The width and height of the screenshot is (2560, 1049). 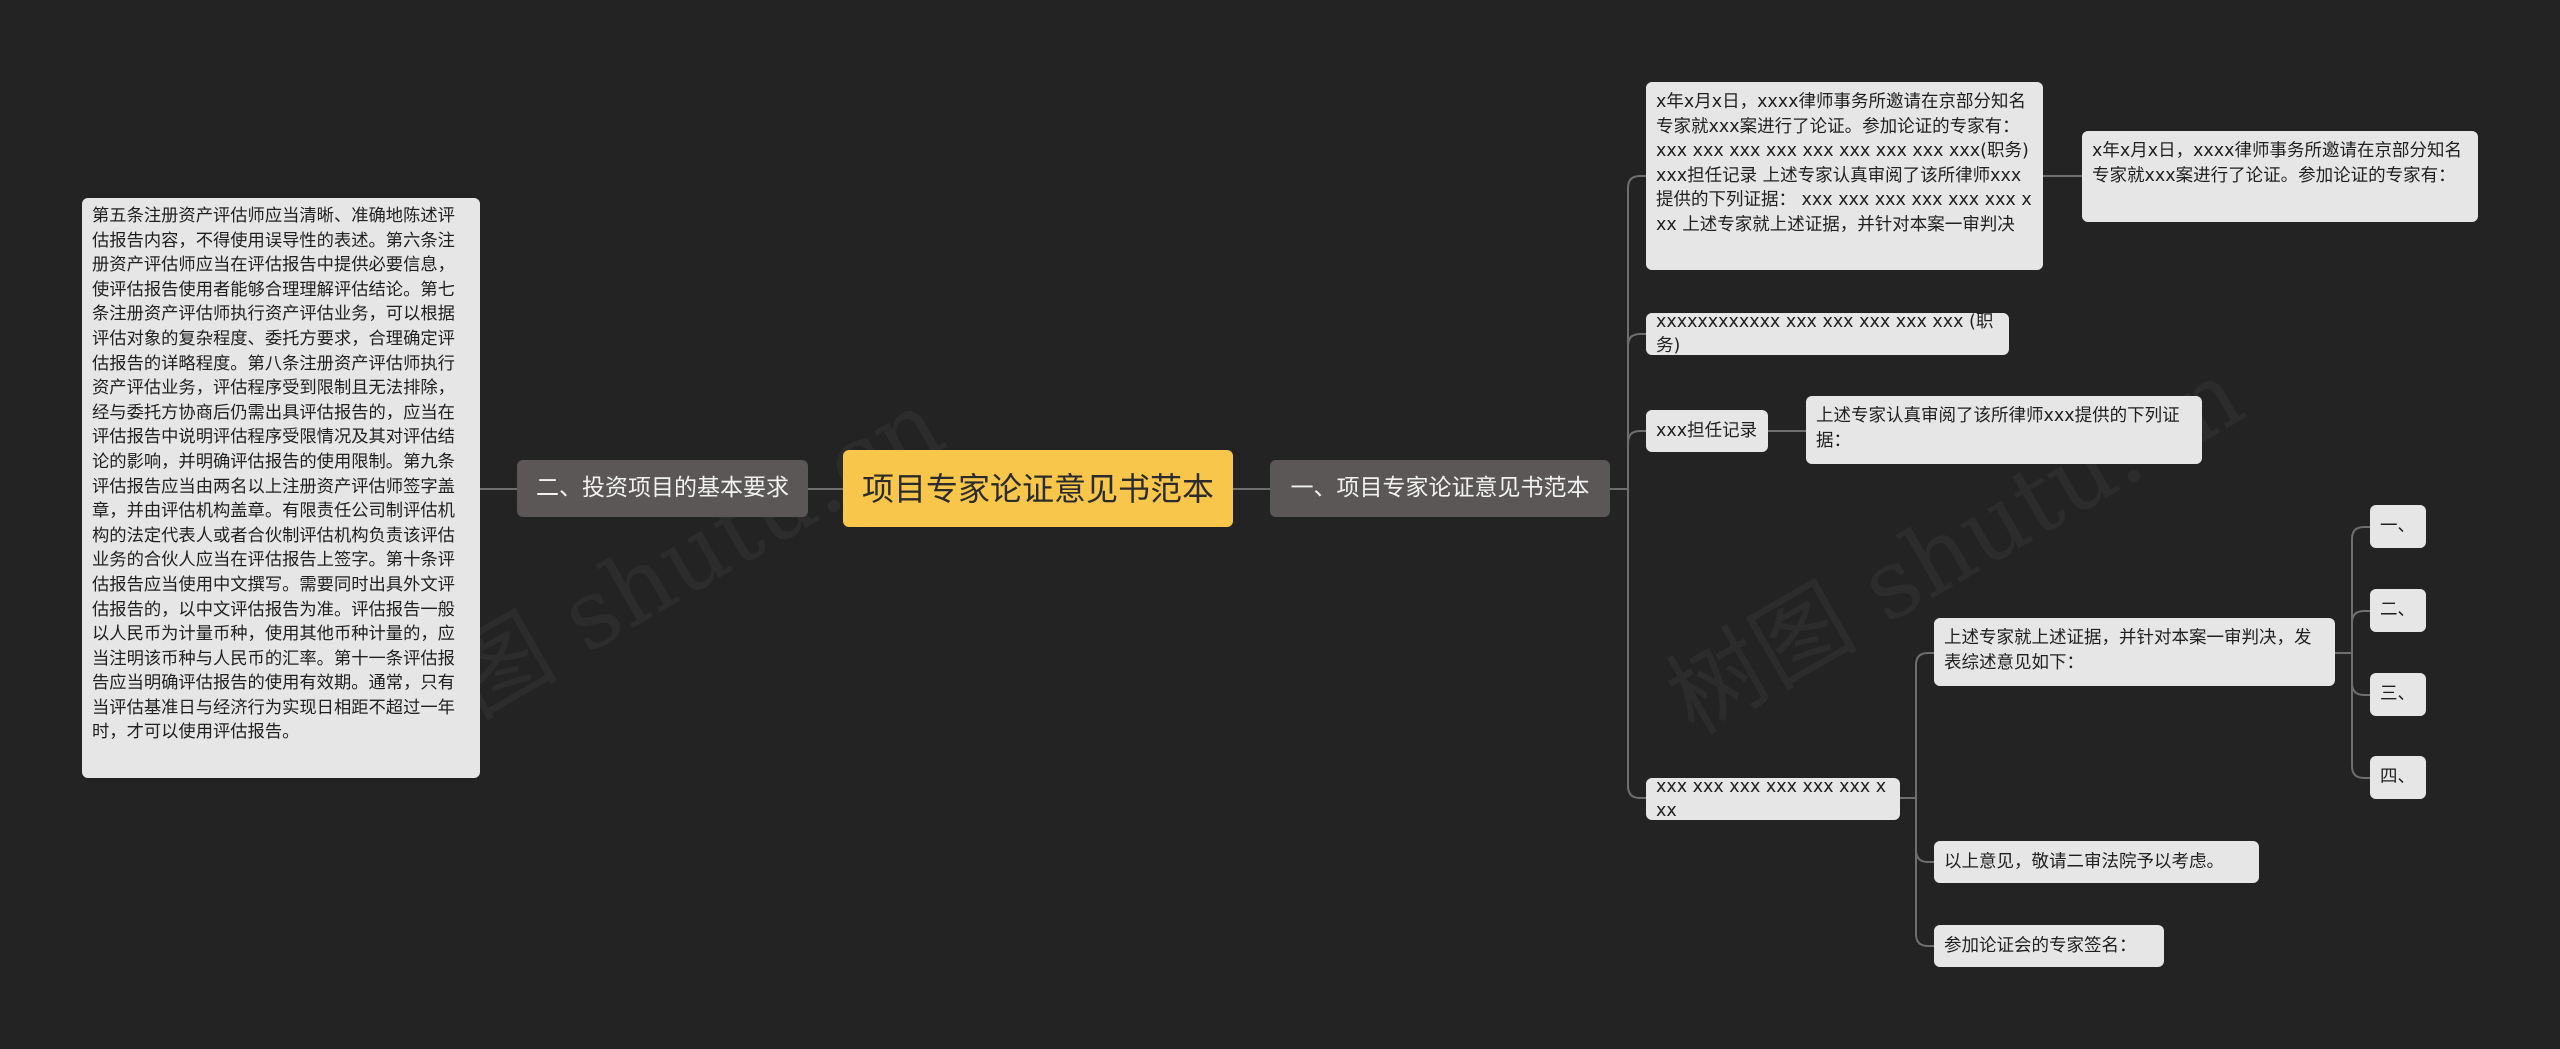 I want to click on item-expert-list: xxxxxxxxxxxx xxx xxx xxx xxx xxx (职务), so click(x=1827, y=334).